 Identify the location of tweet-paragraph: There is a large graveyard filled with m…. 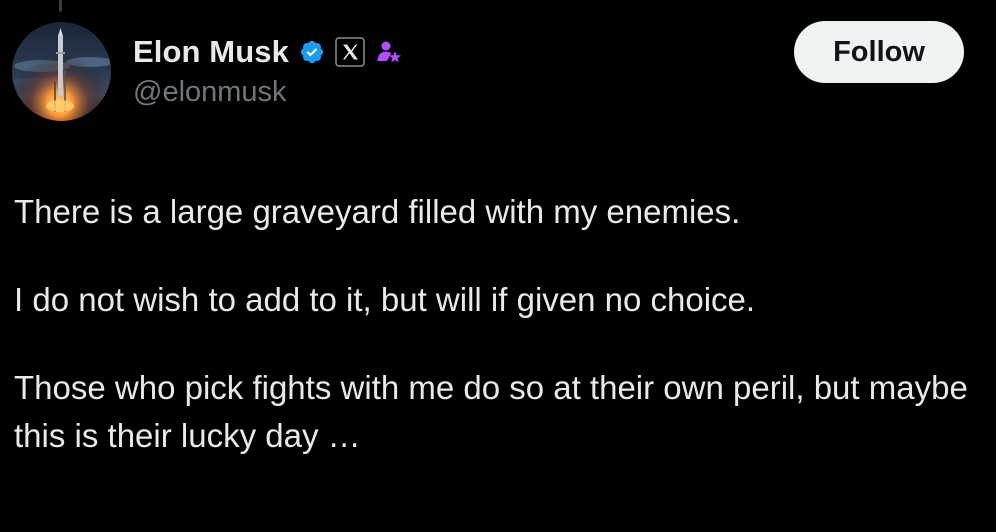
(377, 211).